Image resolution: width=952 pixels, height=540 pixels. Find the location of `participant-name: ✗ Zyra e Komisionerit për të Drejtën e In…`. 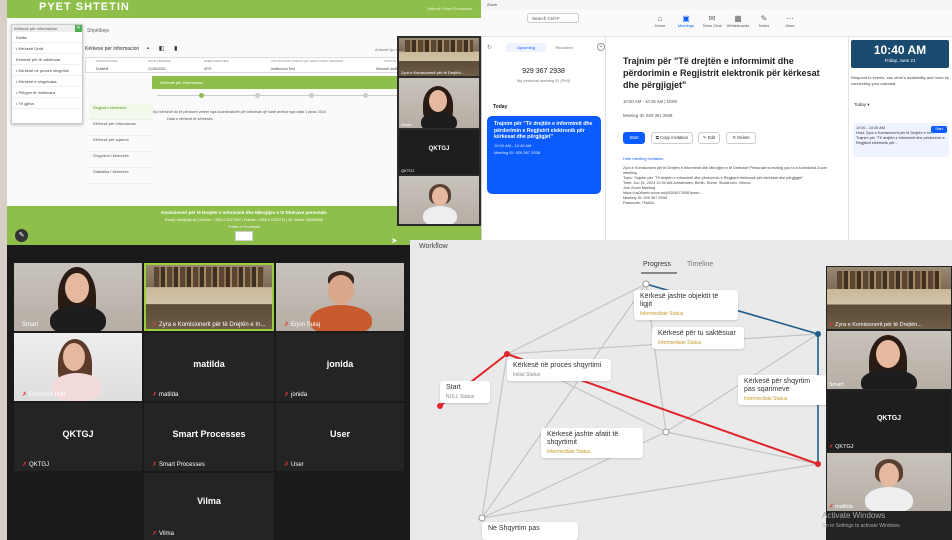

participant-name: ✗ Zyra e Komisionerit për të Drejtën e In… is located at coordinates (209, 325).